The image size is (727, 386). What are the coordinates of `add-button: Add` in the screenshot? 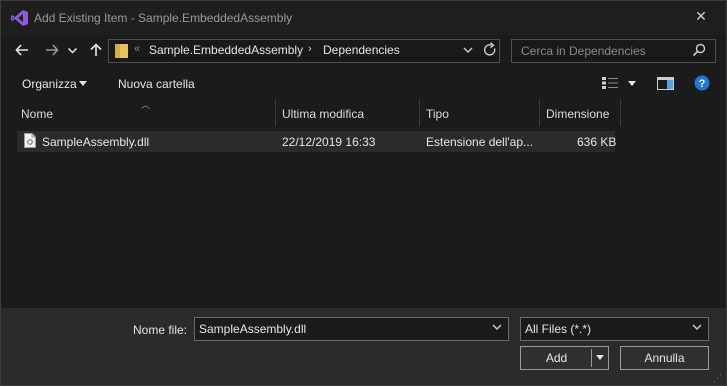 It's located at (556, 358).